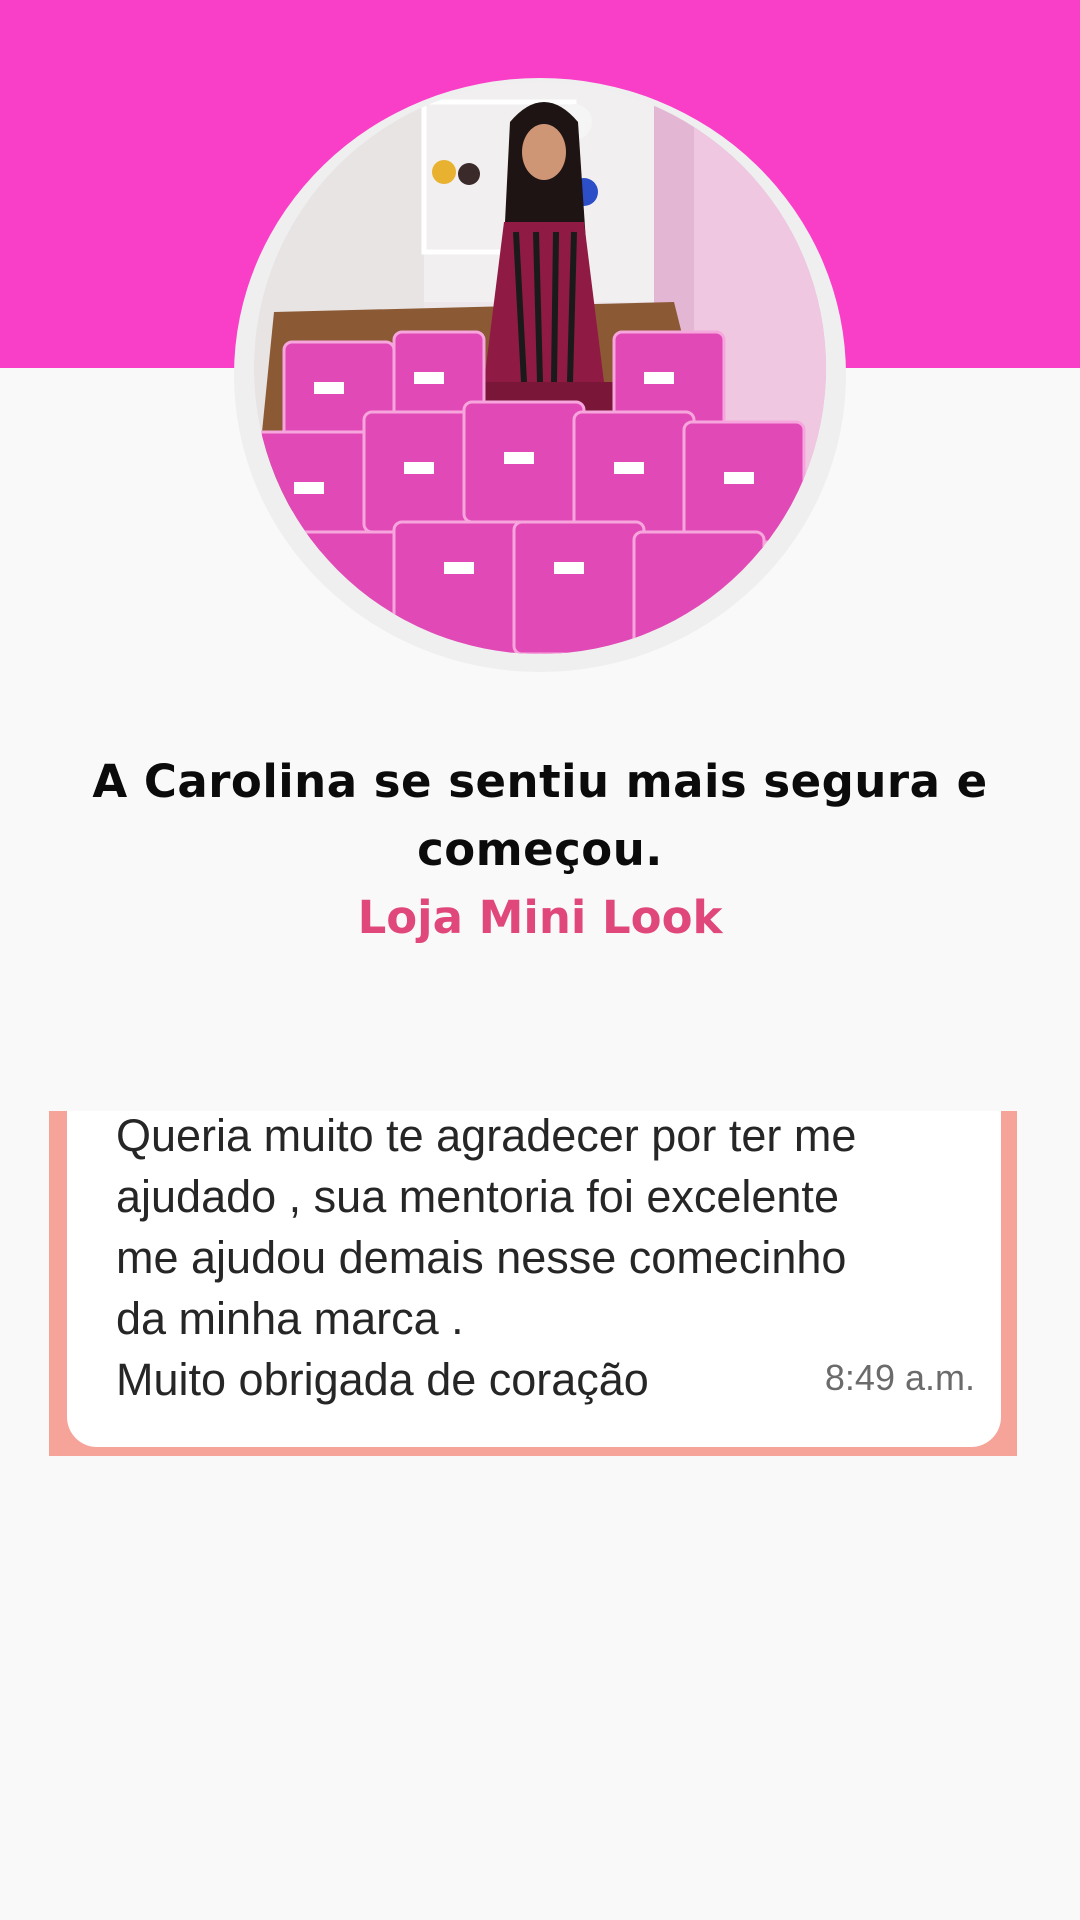 The height and width of the screenshot is (1920, 1080). What do you see at coordinates (899, 1377) in the screenshot?
I see `chat-timestamp: 8:49 a.m.` at bounding box center [899, 1377].